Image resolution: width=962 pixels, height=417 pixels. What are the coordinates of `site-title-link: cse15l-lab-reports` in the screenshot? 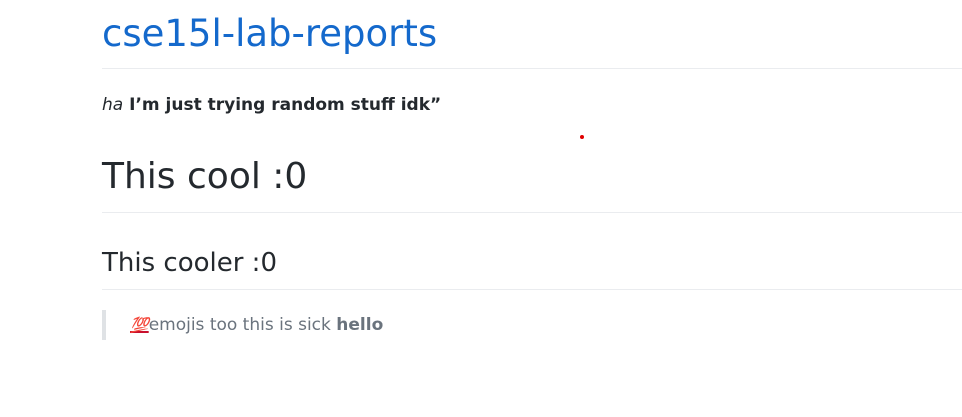 It's located at (269, 34).